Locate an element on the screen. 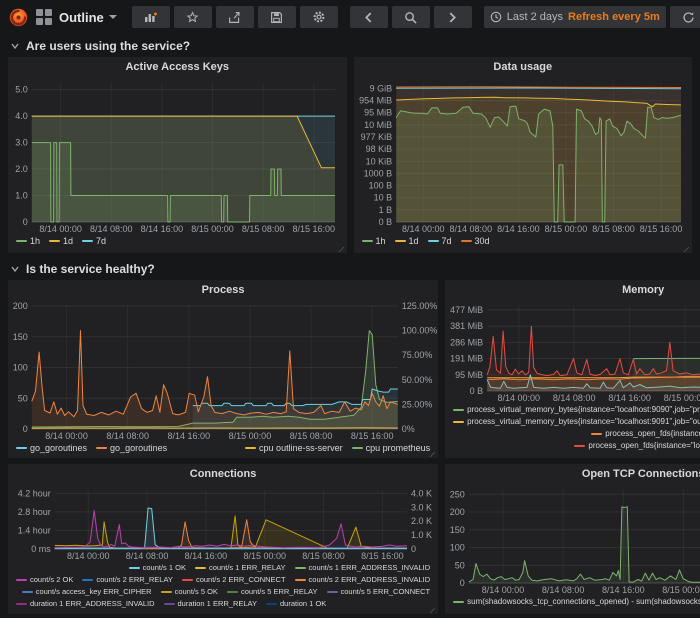  legend-item: count/s 5 ERR_CONNECT is located at coordinates (379, 592).